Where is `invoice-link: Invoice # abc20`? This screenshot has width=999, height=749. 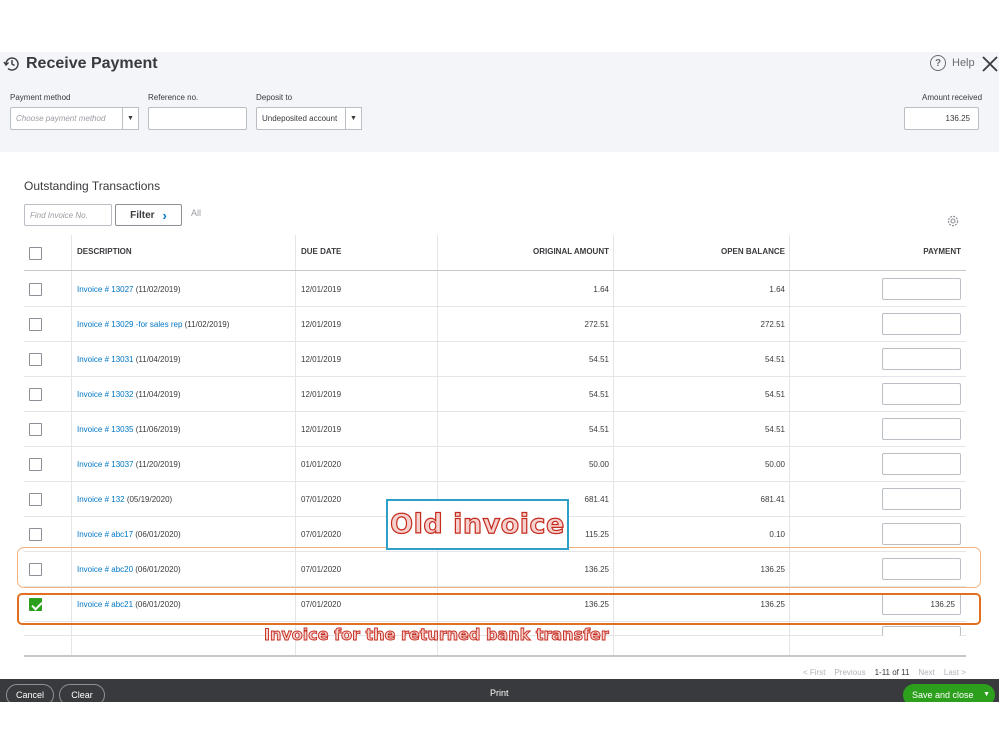
invoice-link: Invoice # abc20 is located at coordinates (105, 569).